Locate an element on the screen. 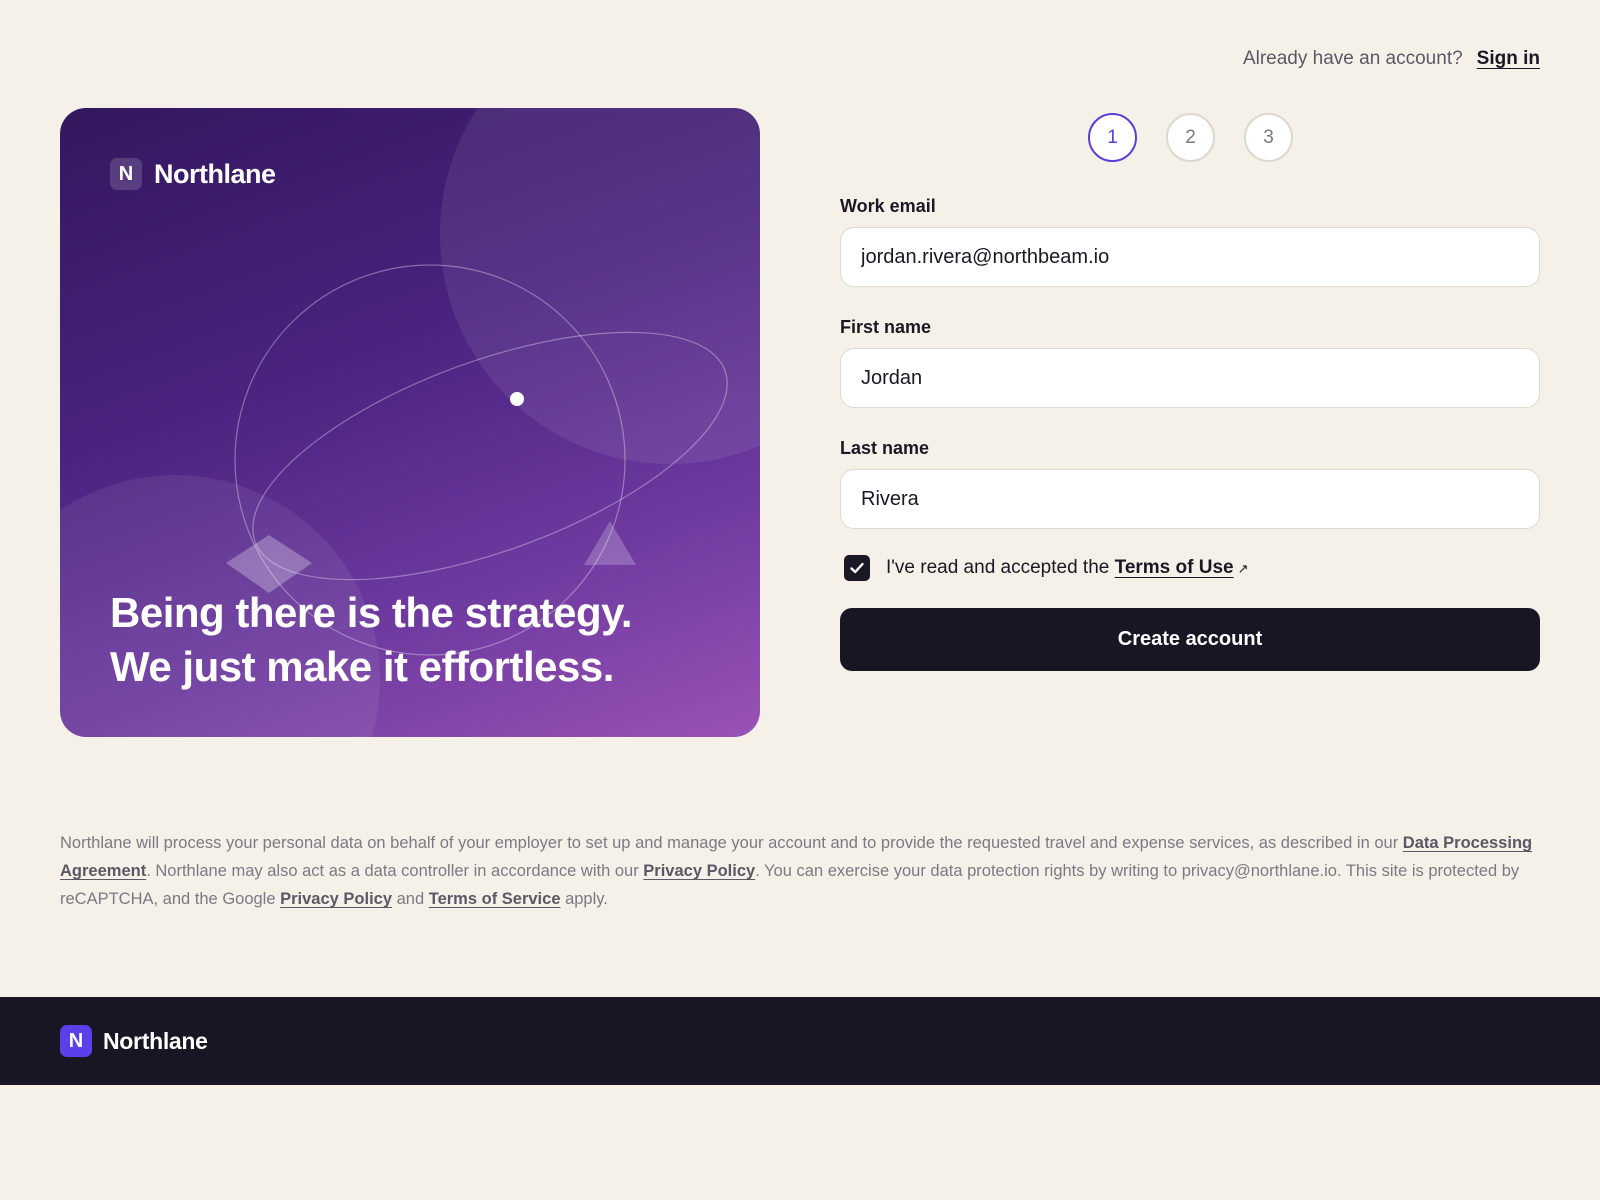 Image resolution: width=1600 pixels, height=1200 pixels. terms-text: I've read and accepted the Terms of Use ↗ is located at coordinates (1067, 568).